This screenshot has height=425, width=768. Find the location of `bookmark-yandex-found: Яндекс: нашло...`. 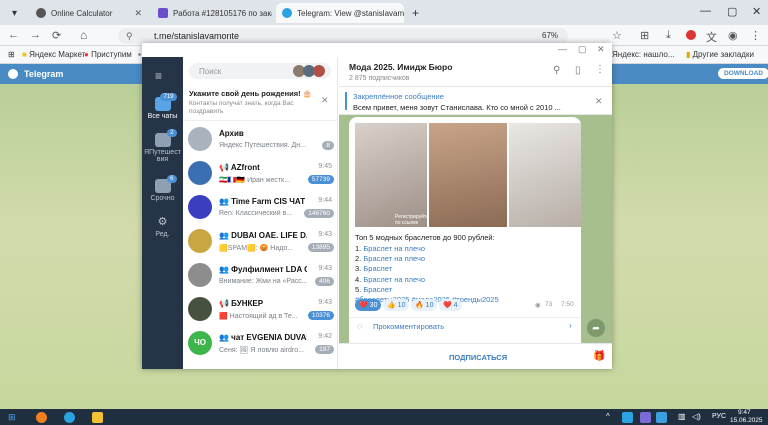

bookmark-yandex-found: Яндекс: нашло... is located at coordinates (643, 54).